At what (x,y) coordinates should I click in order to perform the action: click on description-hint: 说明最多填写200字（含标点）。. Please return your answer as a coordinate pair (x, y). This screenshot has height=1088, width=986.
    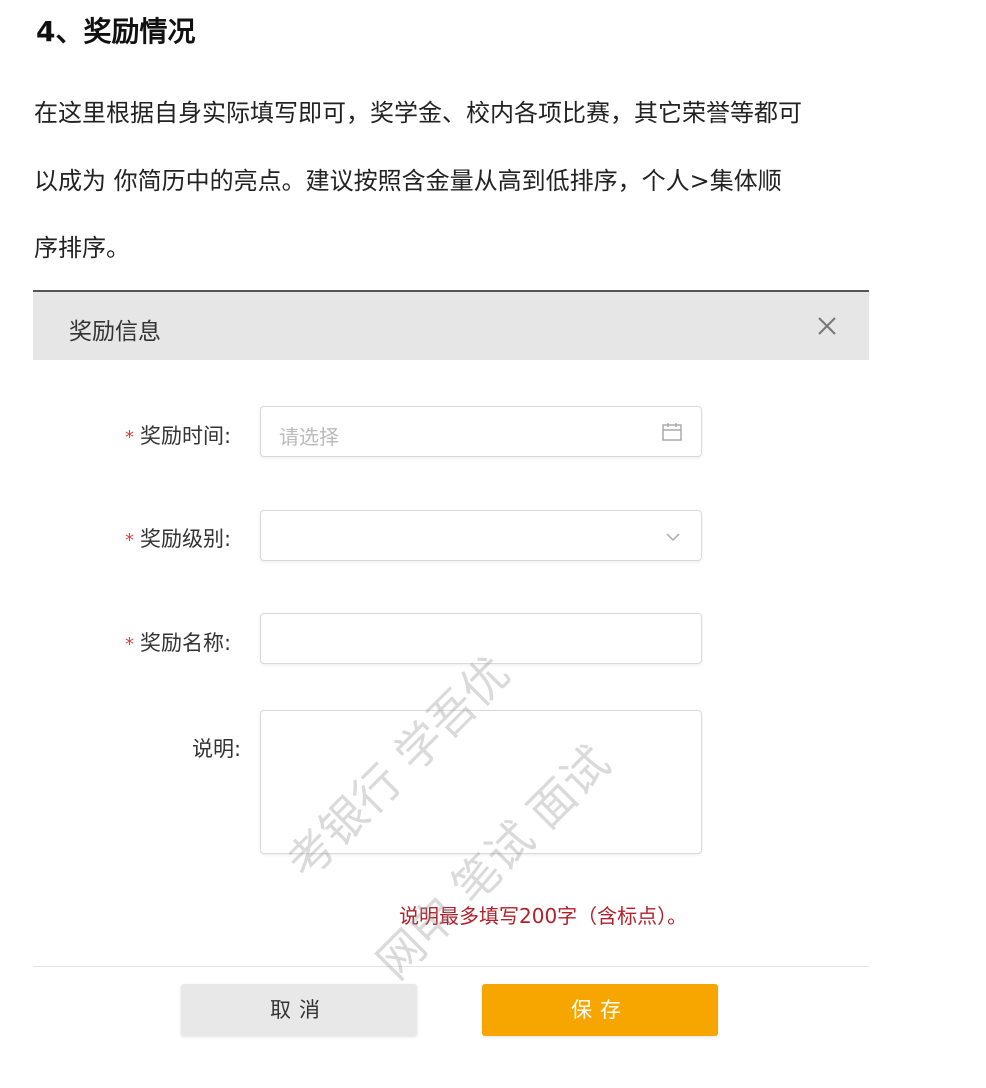
    Looking at the image, I should click on (543, 916).